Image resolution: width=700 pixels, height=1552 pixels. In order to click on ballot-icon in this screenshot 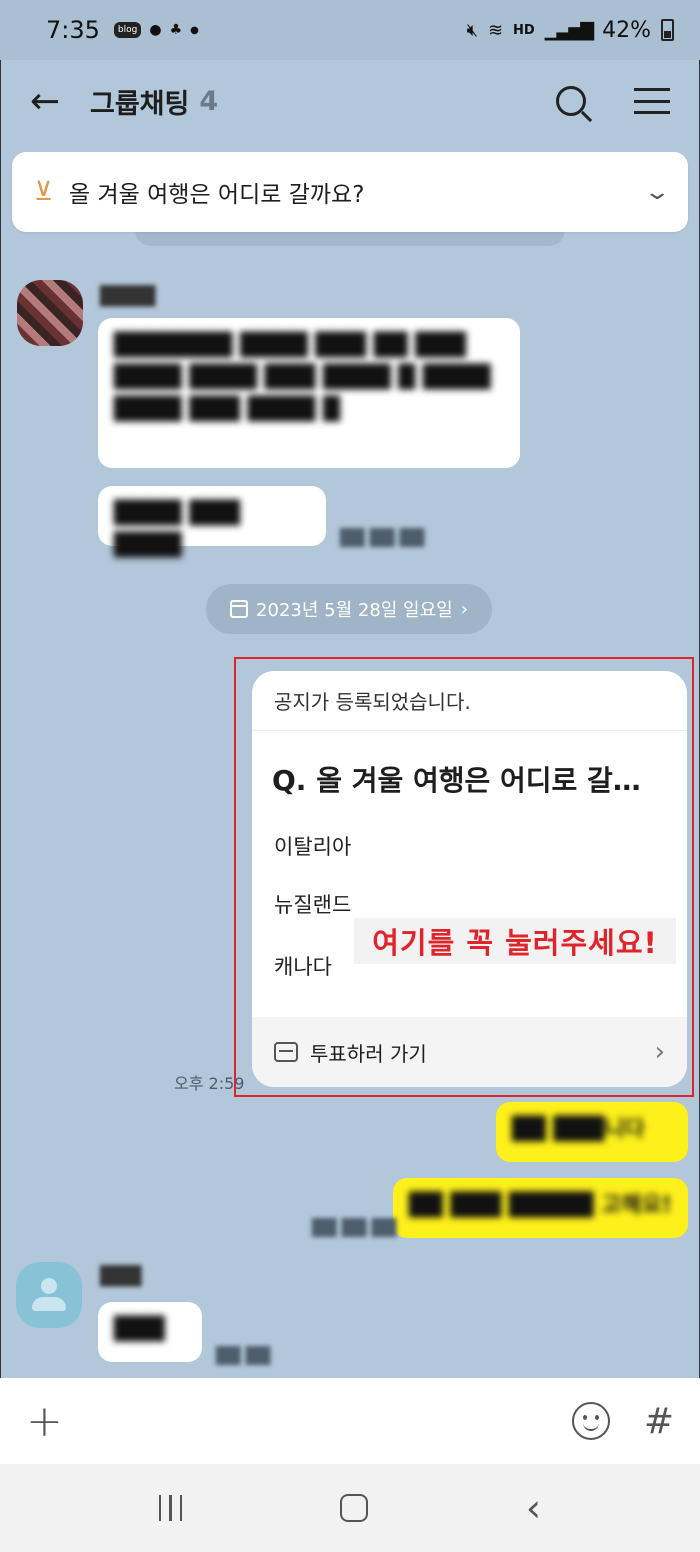, I will do `click(286, 1052)`.